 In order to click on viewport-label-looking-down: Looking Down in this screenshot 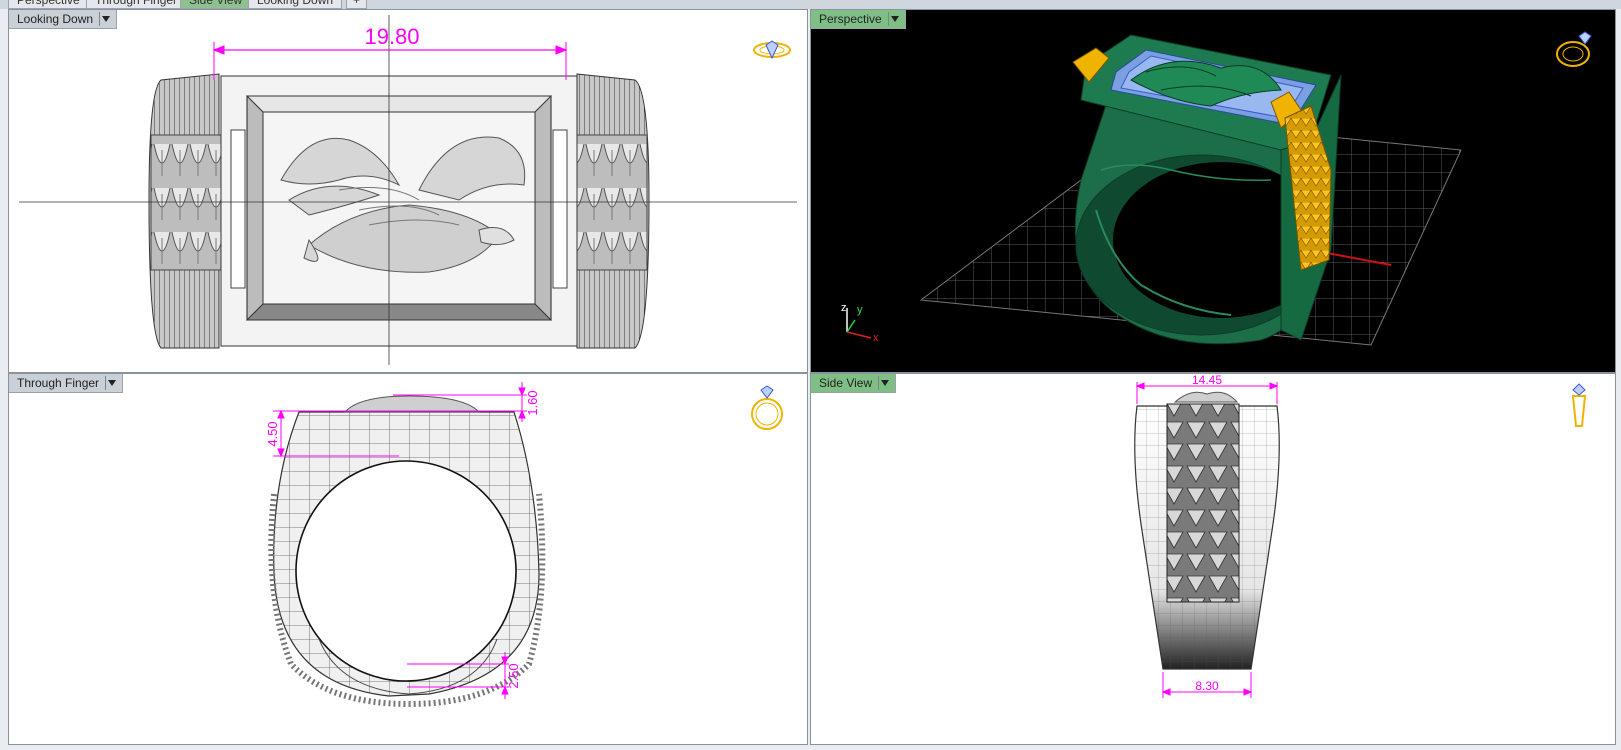, I will do `click(63, 19)`.